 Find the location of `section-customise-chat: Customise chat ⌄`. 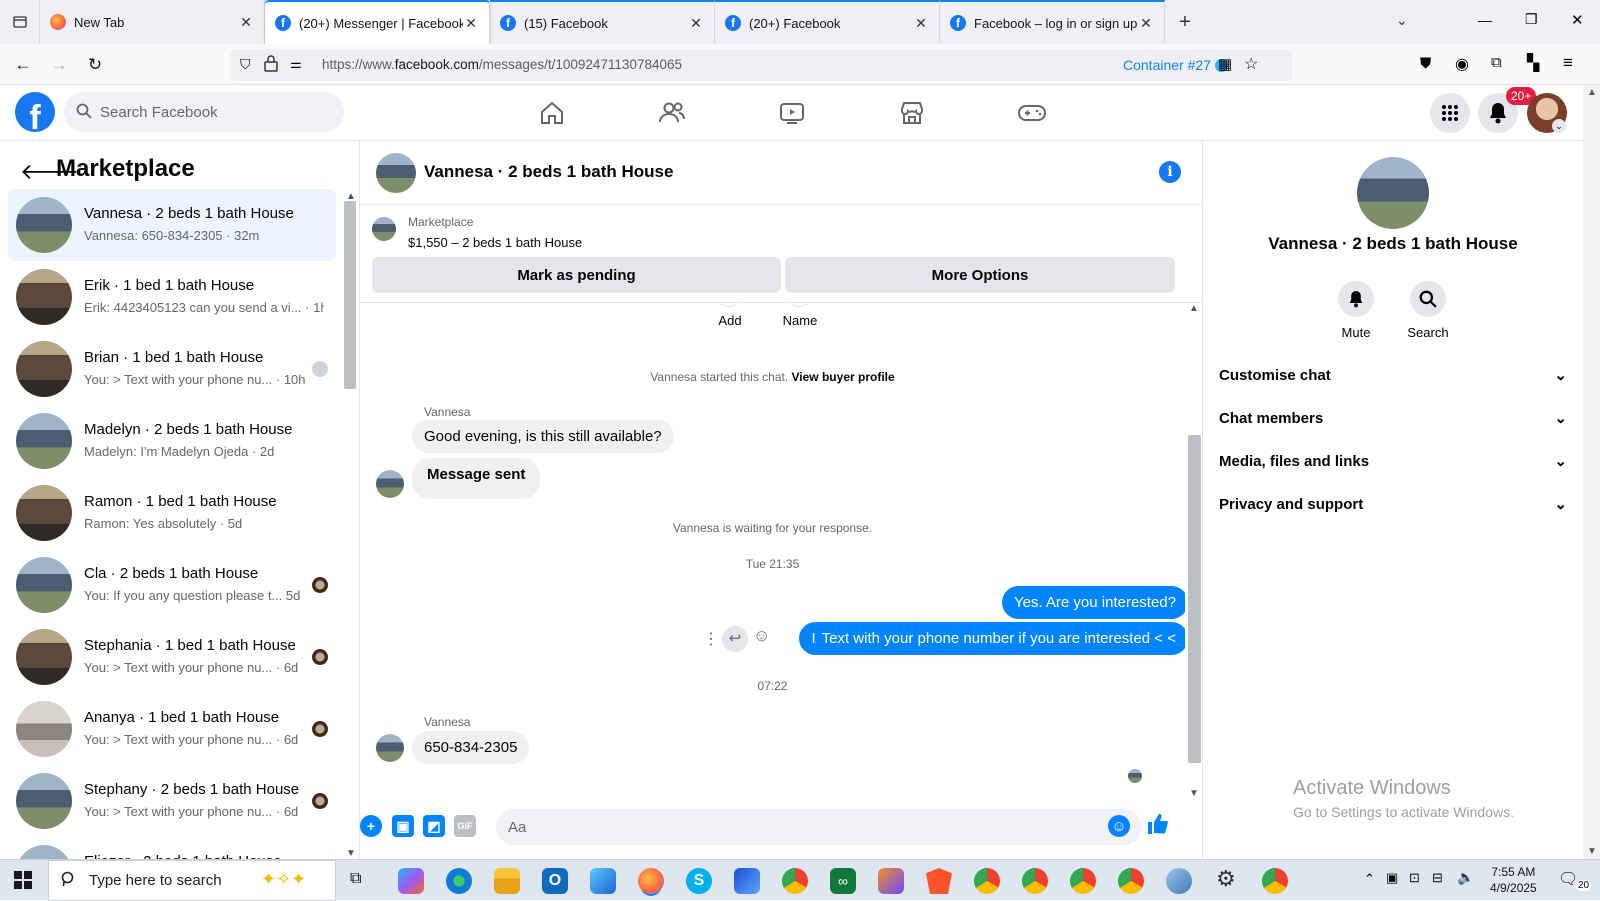

section-customise-chat: Customise chat ⌄ is located at coordinates (1393, 375).